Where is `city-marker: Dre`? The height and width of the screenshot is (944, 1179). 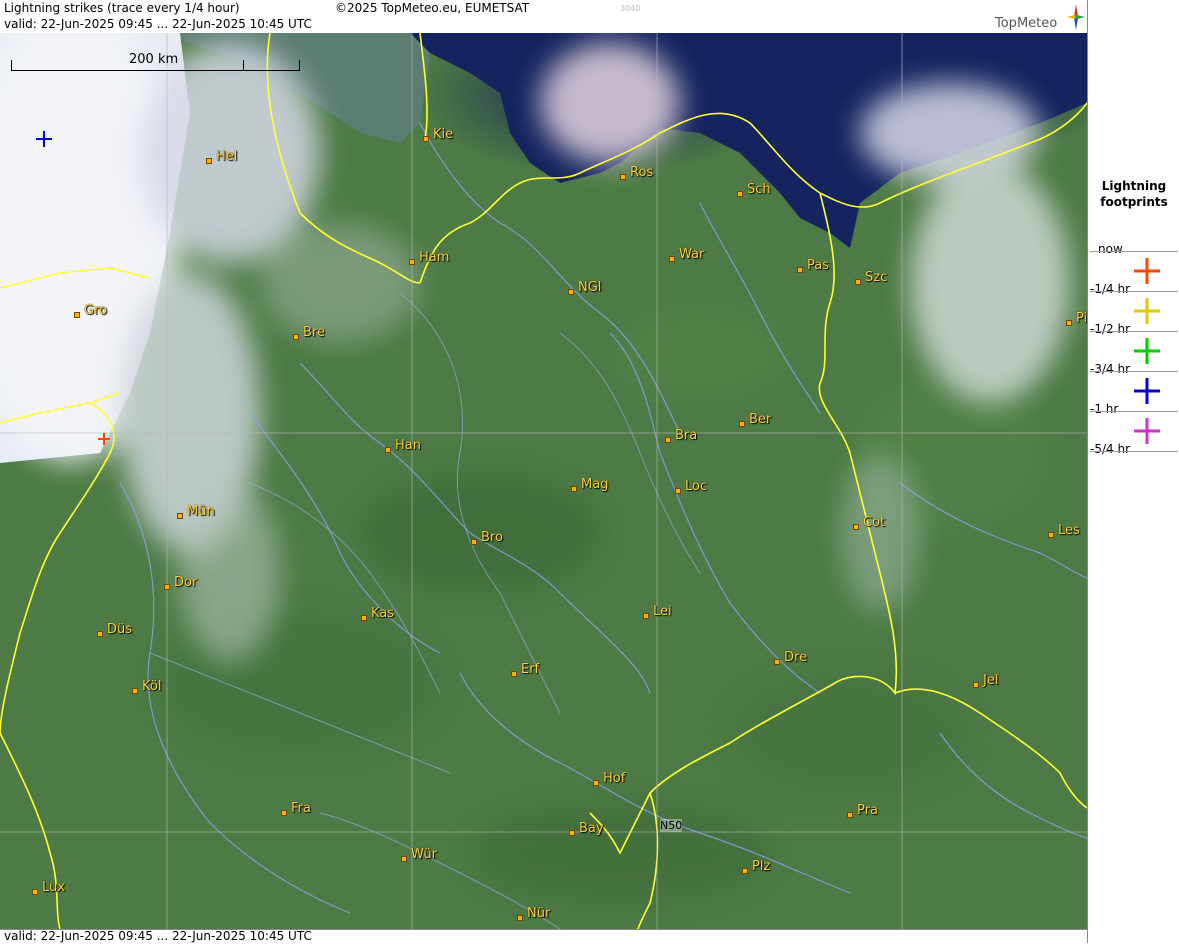 city-marker: Dre is located at coordinates (790, 657).